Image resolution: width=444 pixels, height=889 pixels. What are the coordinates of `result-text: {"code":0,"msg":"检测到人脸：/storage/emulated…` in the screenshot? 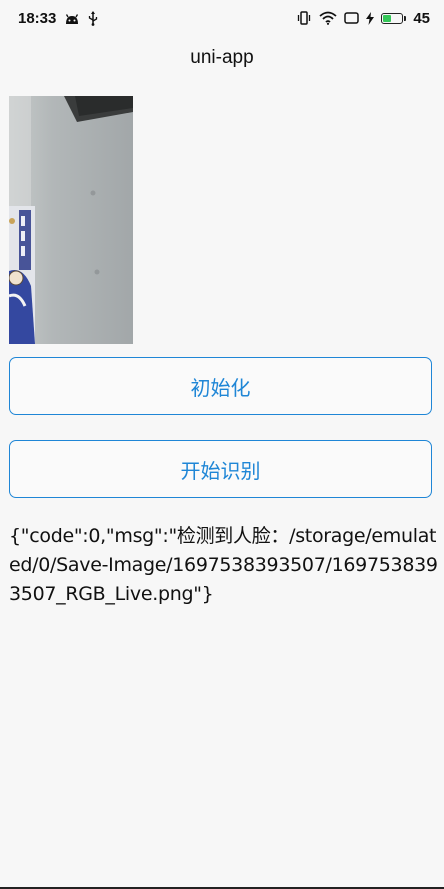 It's located at (223, 565).